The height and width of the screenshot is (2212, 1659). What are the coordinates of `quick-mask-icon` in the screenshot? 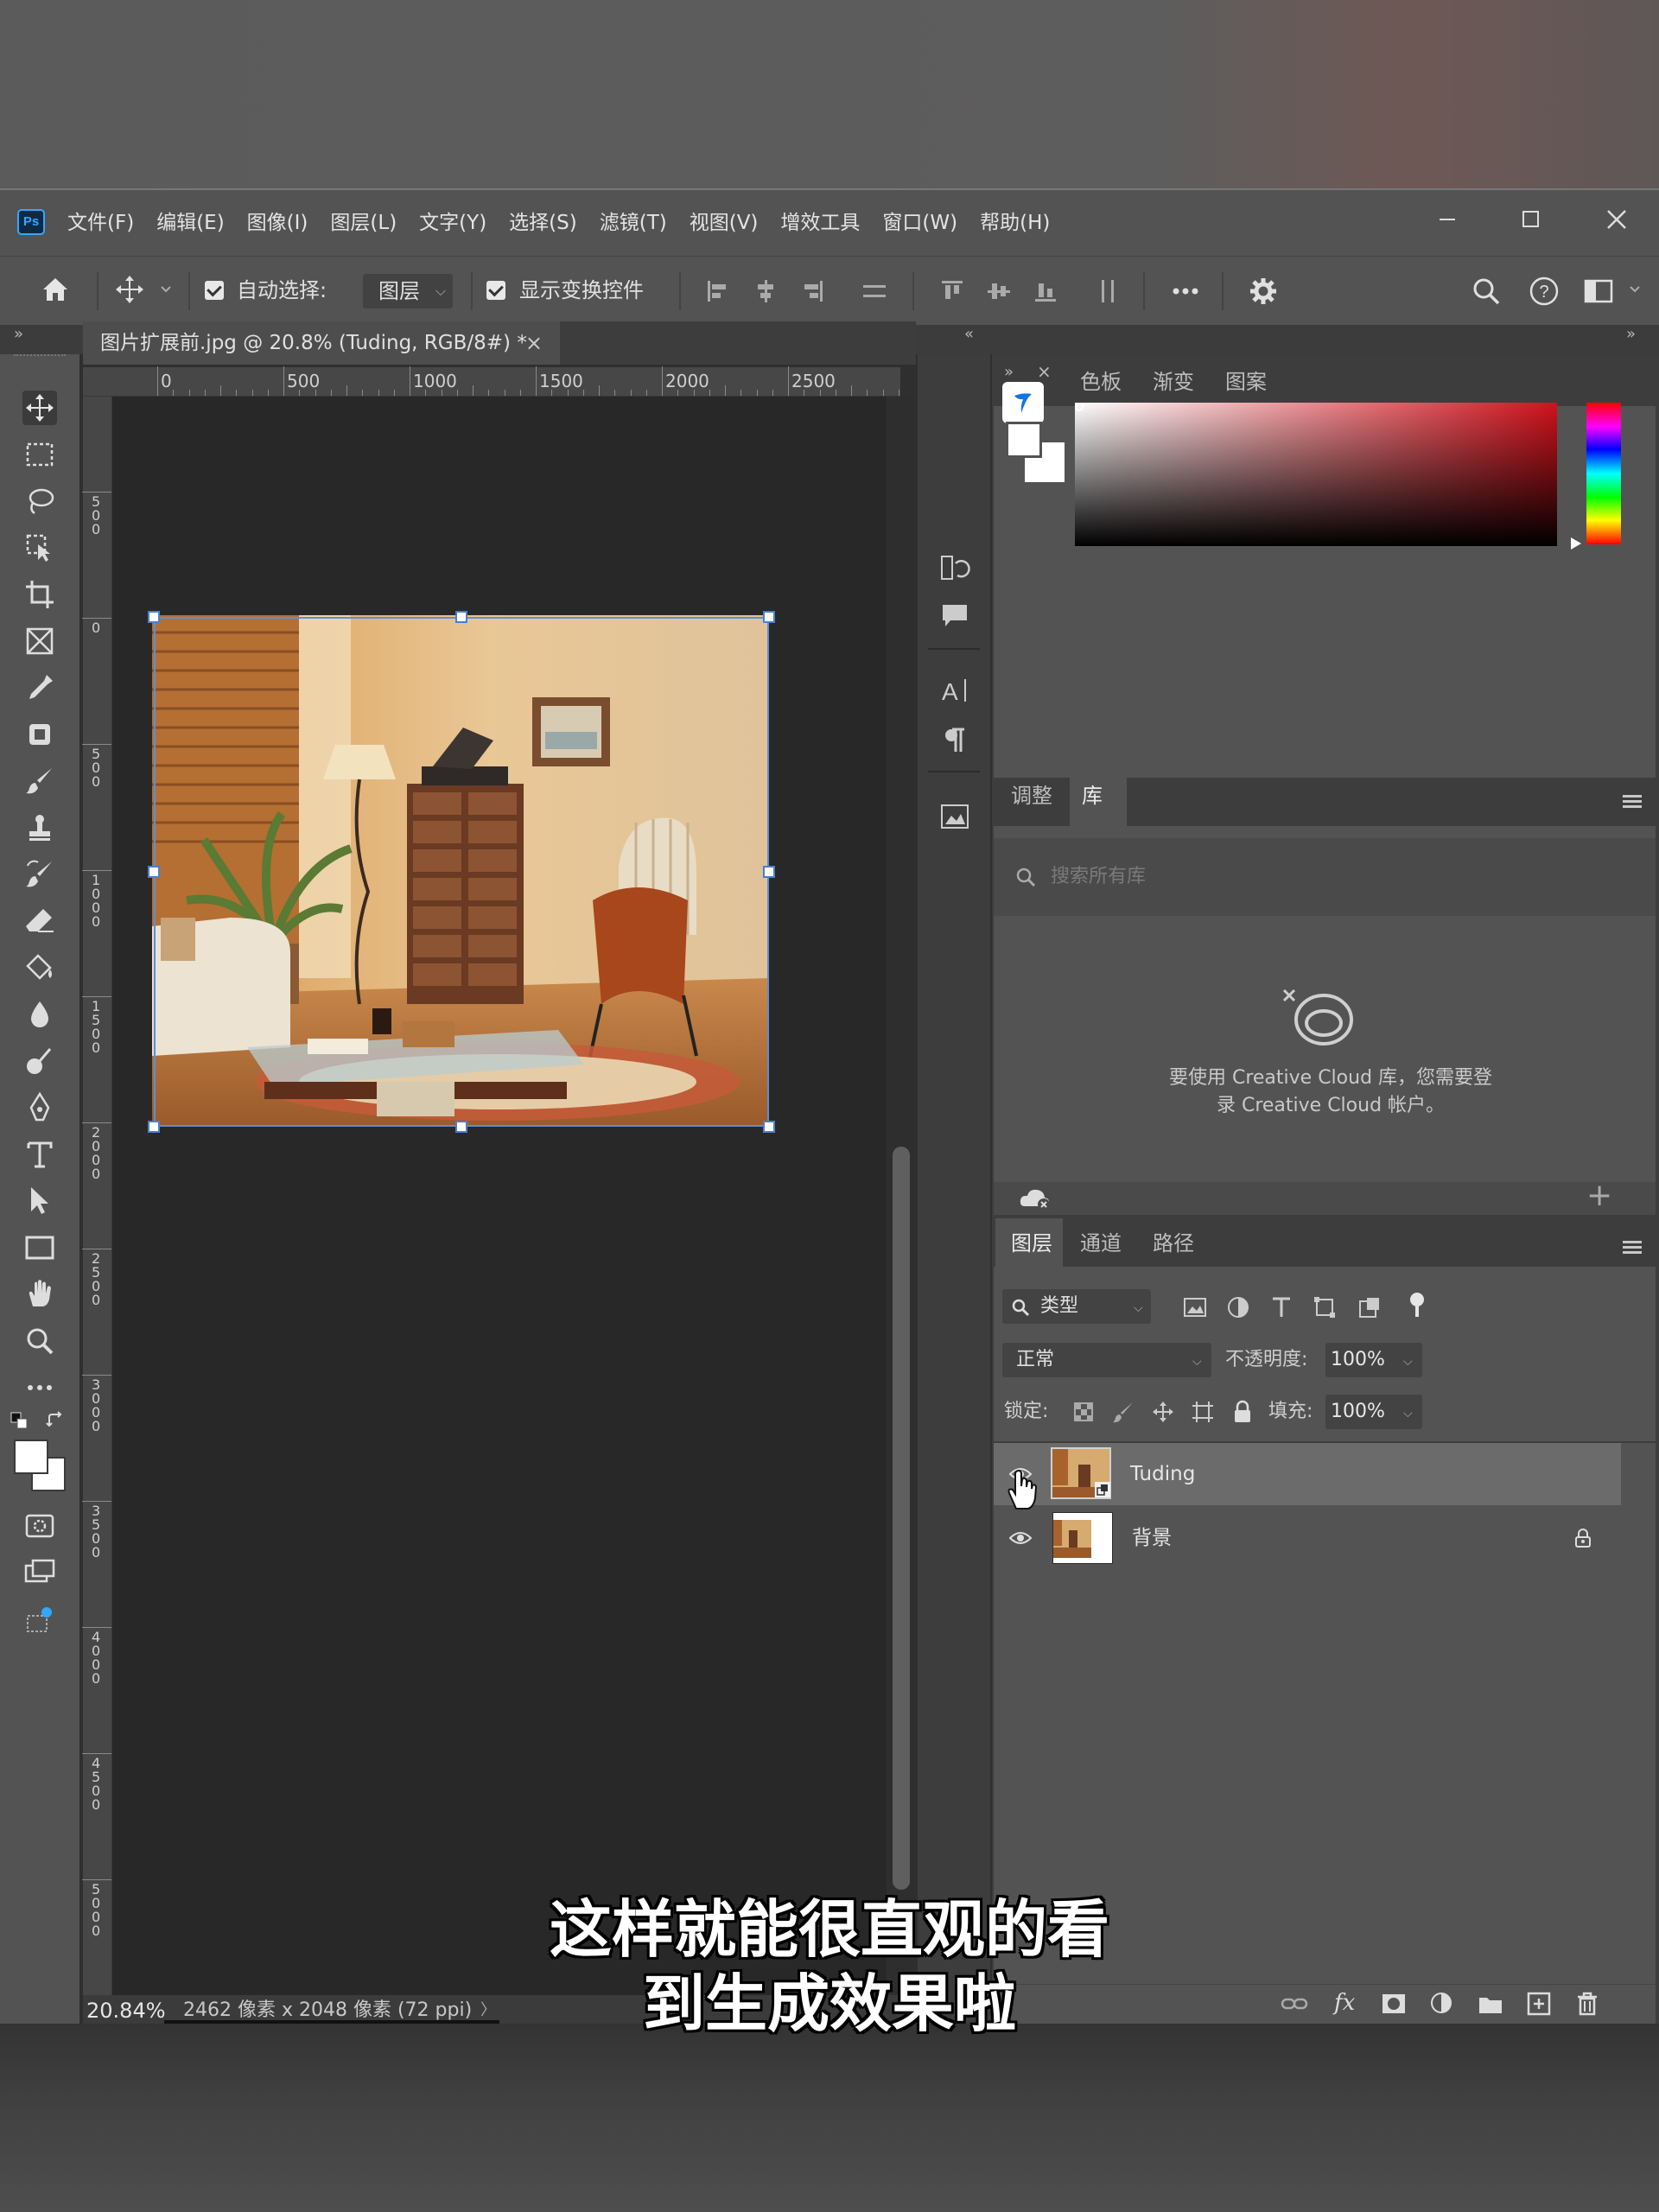 It's located at (39, 1526).